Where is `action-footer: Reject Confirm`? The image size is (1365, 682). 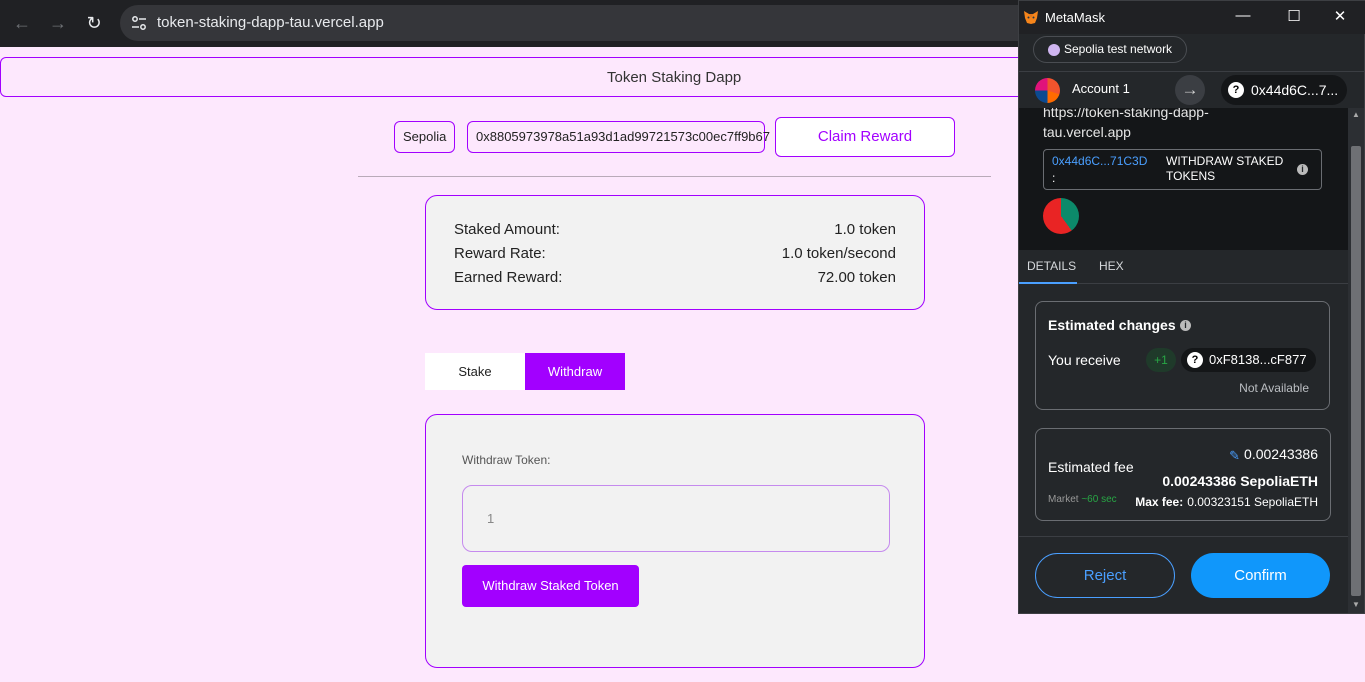
action-footer: Reject Confirm is located at coordinates (1183, 574).